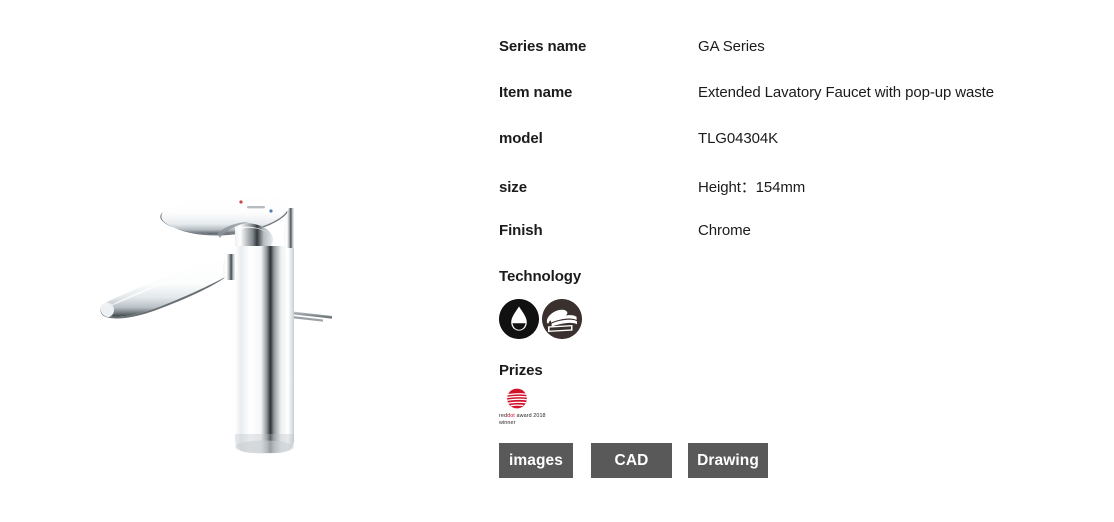 This screenshot has height=522, width=1114. What do you see at coordinates (503, 416) in the screenshot?
I see `reddot-caption-red: red` at bounding box center [503, 416].